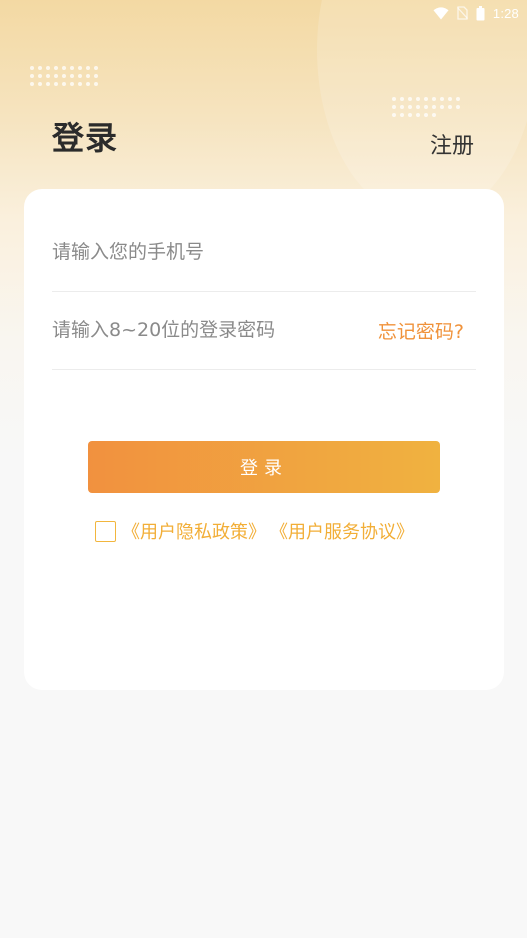 The width and height of the screenshot is (527, 938). I want to click on password-input, so click(202, 330).